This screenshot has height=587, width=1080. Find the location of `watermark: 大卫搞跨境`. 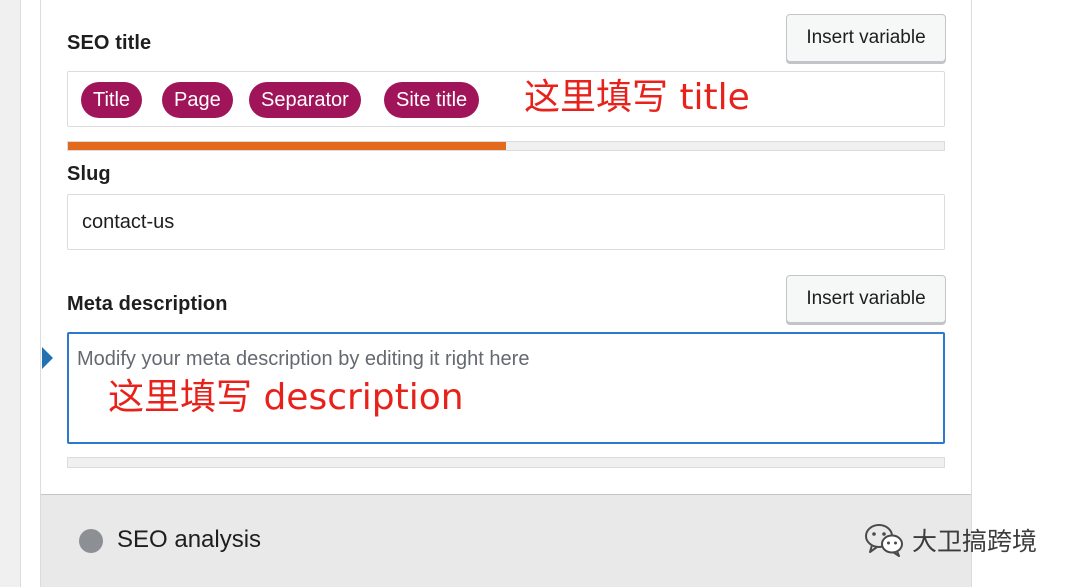

watermark: 大卫搞跨境 is located at coordinates (950, 540).